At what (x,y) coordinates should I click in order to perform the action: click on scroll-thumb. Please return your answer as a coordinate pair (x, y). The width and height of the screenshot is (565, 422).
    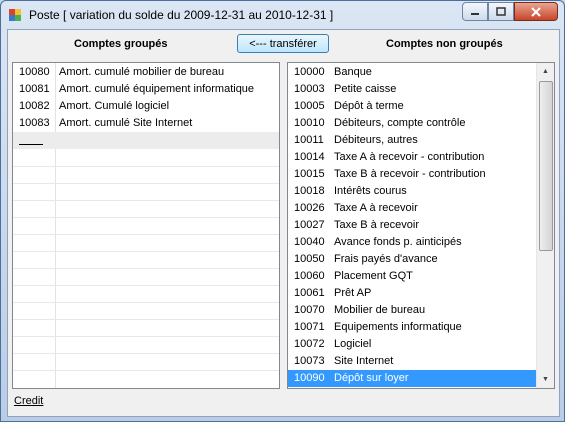
    Looking at the image, I should click on (546, 166).